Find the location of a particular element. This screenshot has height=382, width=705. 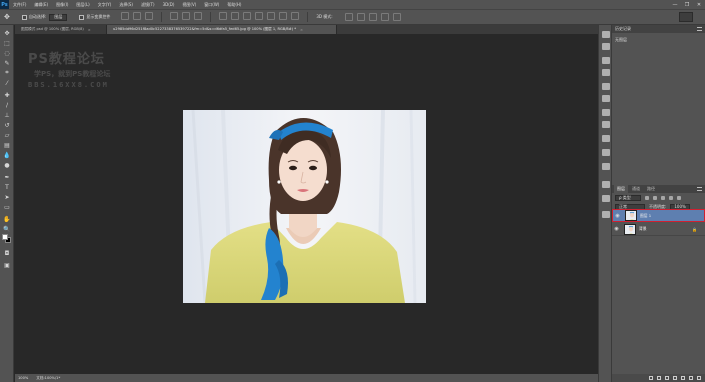

eraser-tool-icon: ▱ is located at coordinates (7, 135).